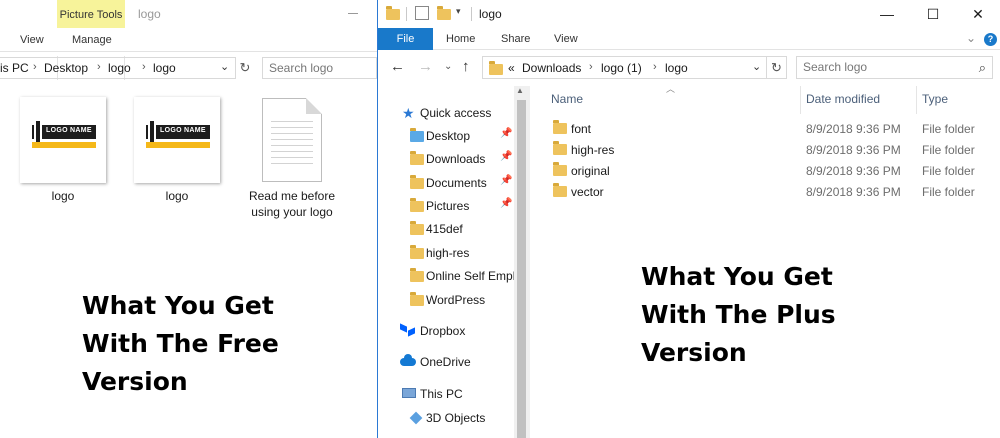 Image resolution: width=1000 pixels, height=438 pixels. Describe the element at coordinates (447, 136) in the screenshot. I see `nav-item-desktop: Desktop 📌` at that location.